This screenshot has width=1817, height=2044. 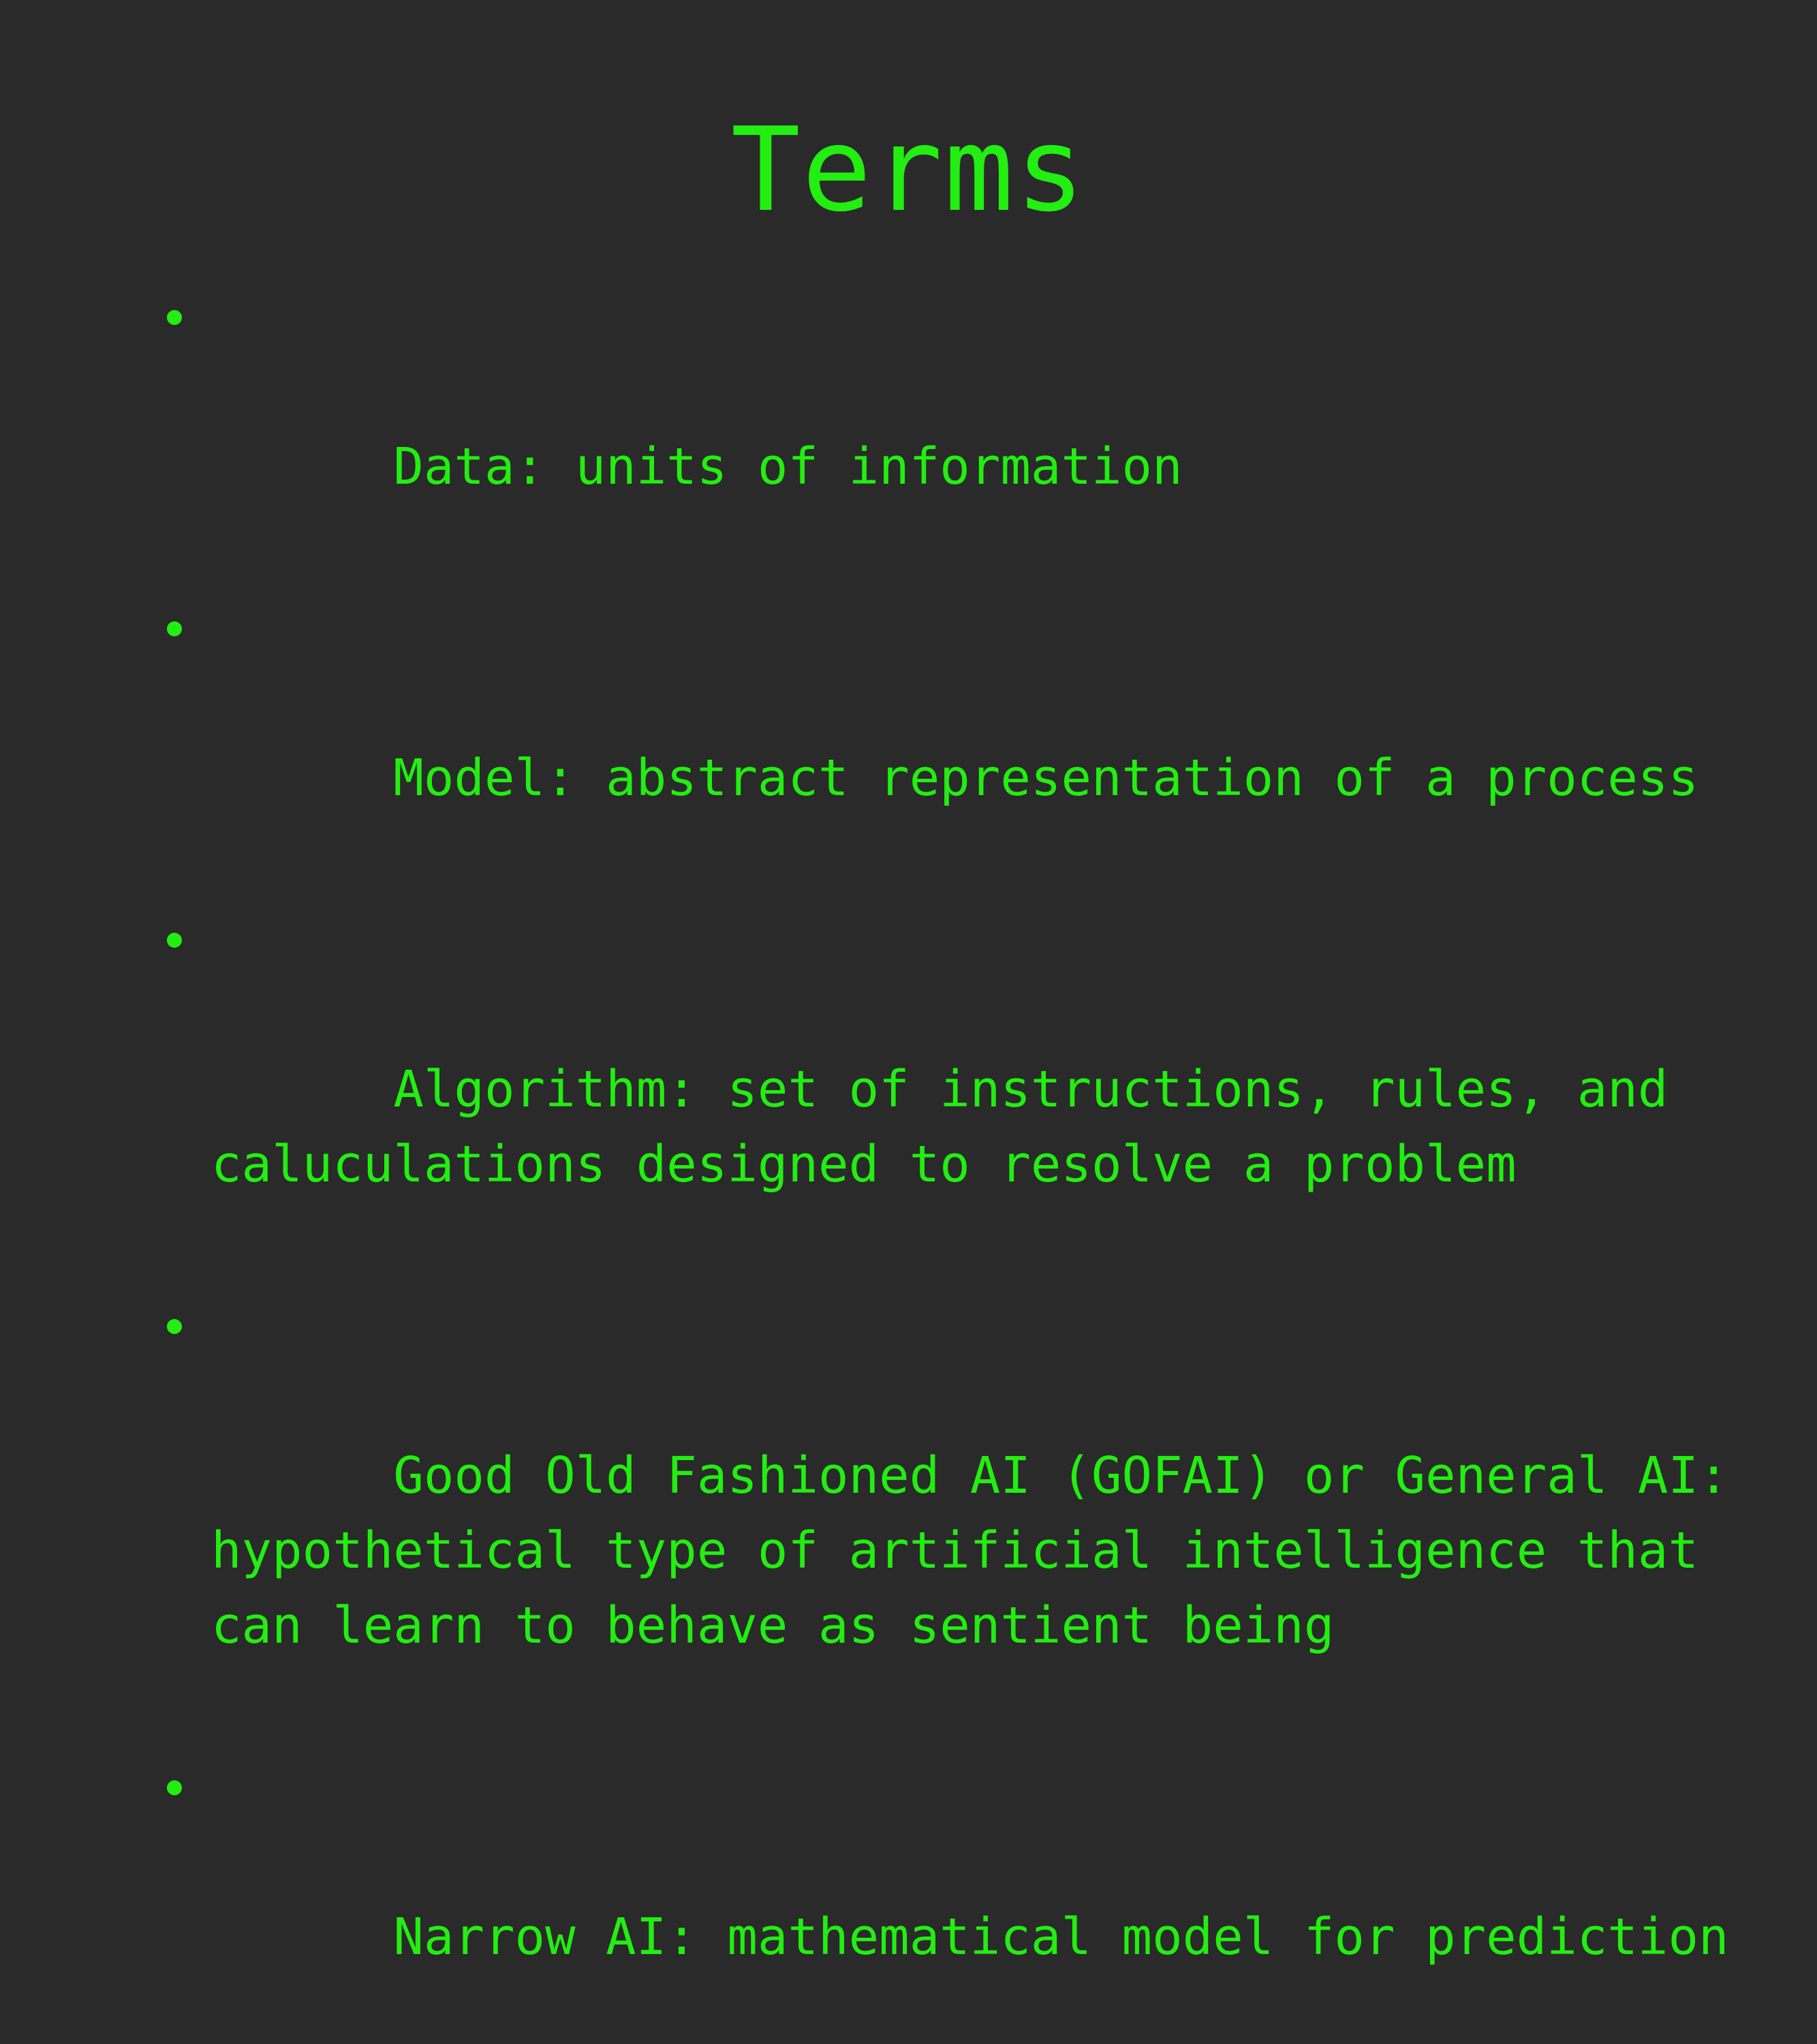 What do you see at coordinates (954, 429) in the screenshot?
I see `bullet-item-data: Data: units of information` at bounding box center [954, 429].